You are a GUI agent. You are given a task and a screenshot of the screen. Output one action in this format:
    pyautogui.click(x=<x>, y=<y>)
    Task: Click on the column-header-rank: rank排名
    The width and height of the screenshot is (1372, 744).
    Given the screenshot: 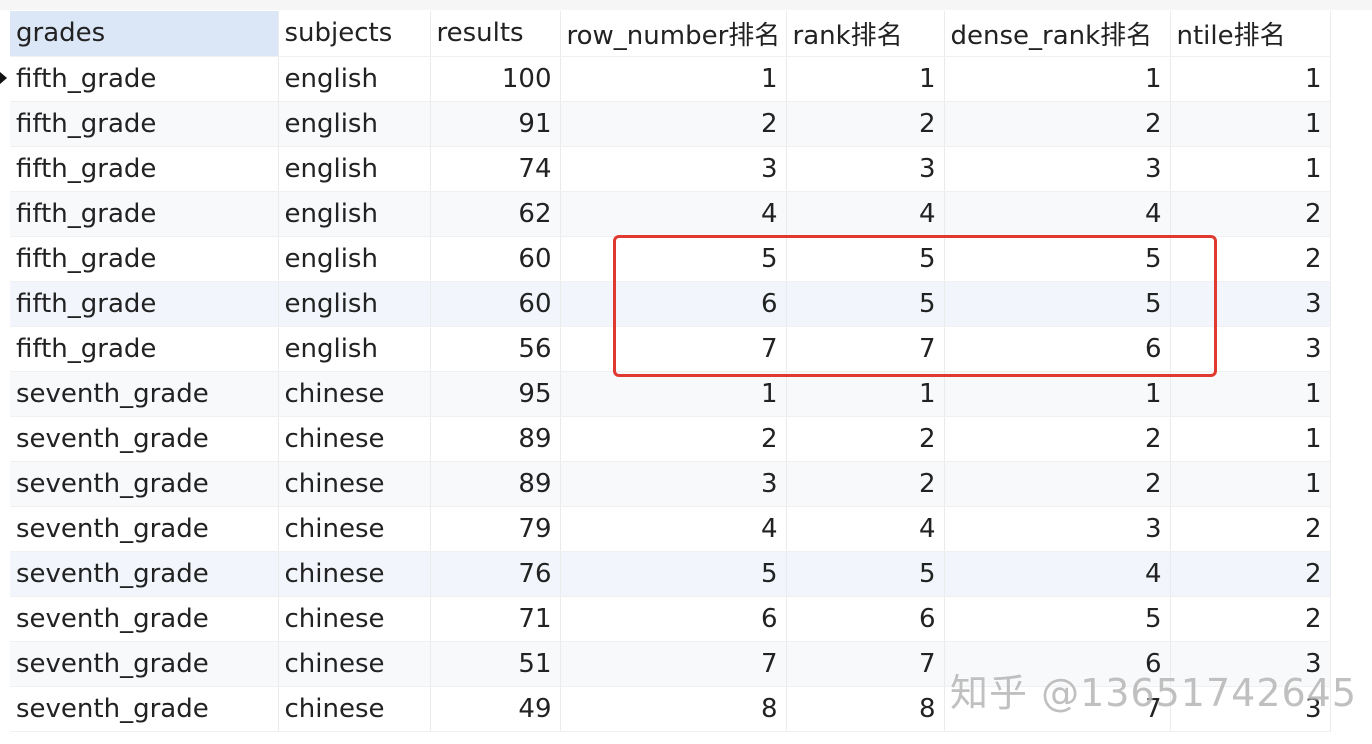 What is the action you would take?
    pyautogui.click(x=865, y=34)
    